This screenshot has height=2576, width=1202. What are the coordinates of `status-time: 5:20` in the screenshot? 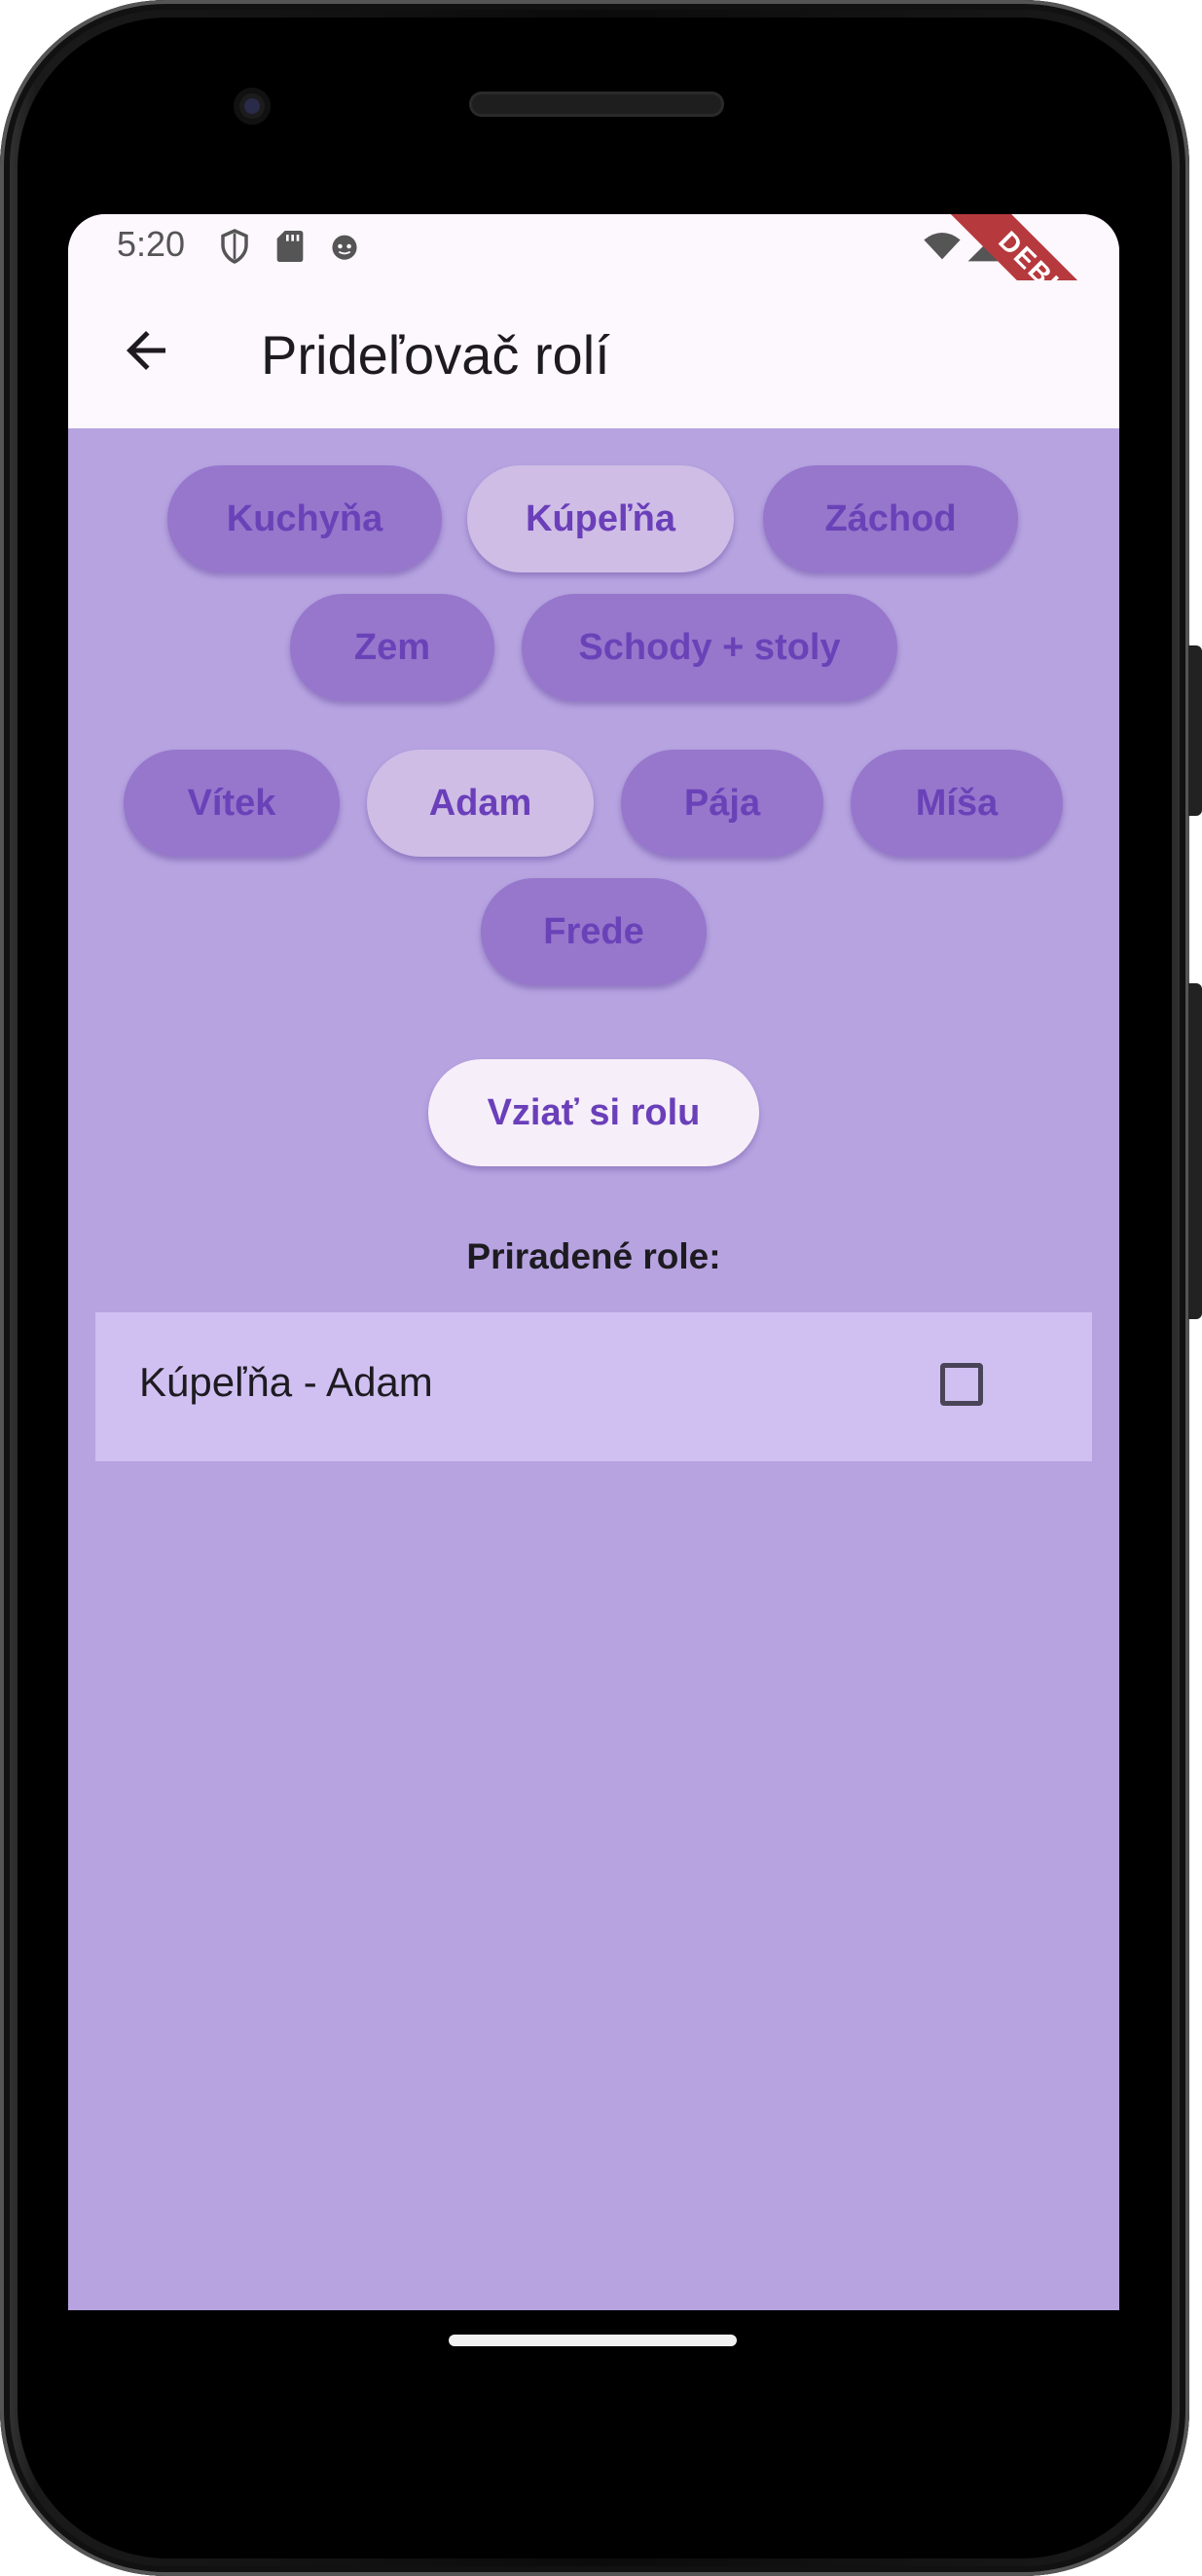 It's located at (151, 244).